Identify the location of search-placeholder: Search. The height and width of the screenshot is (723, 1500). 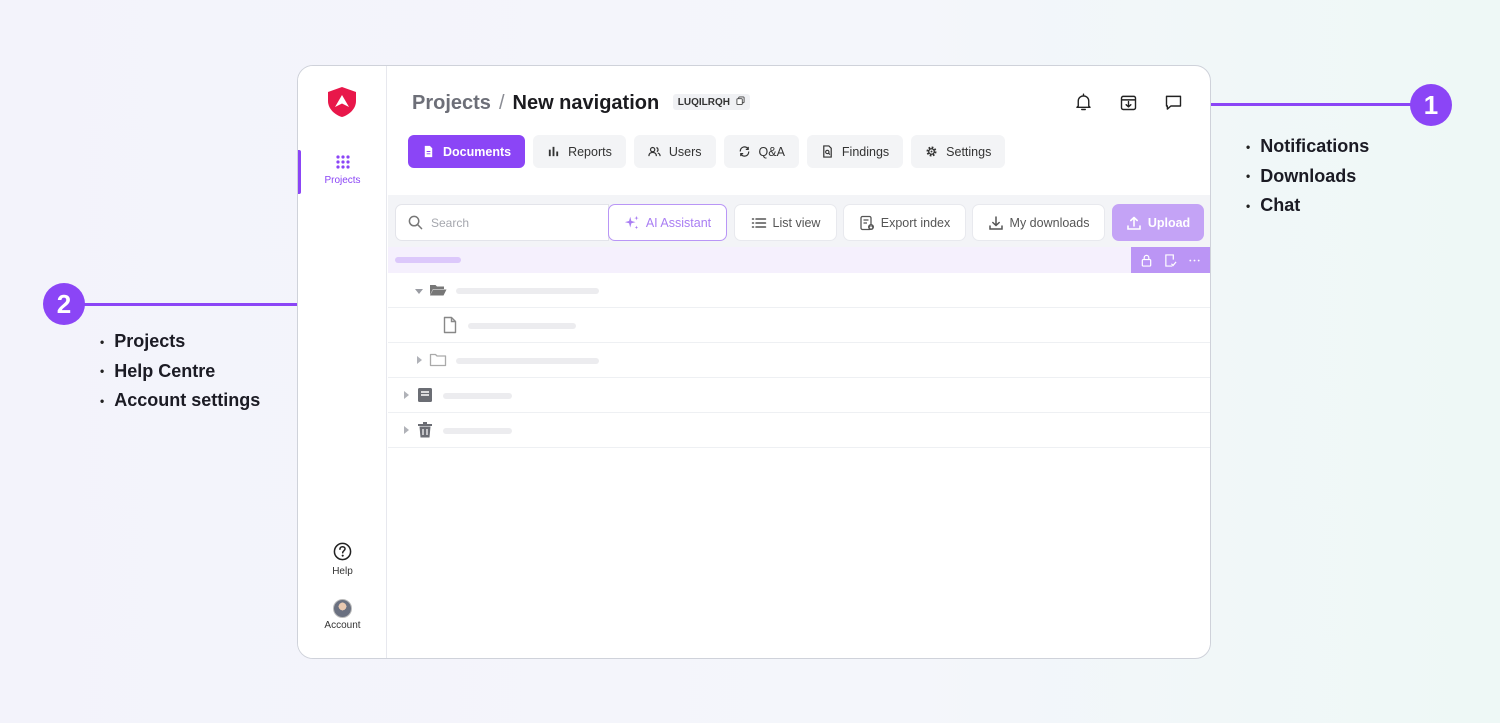
(450, 222).